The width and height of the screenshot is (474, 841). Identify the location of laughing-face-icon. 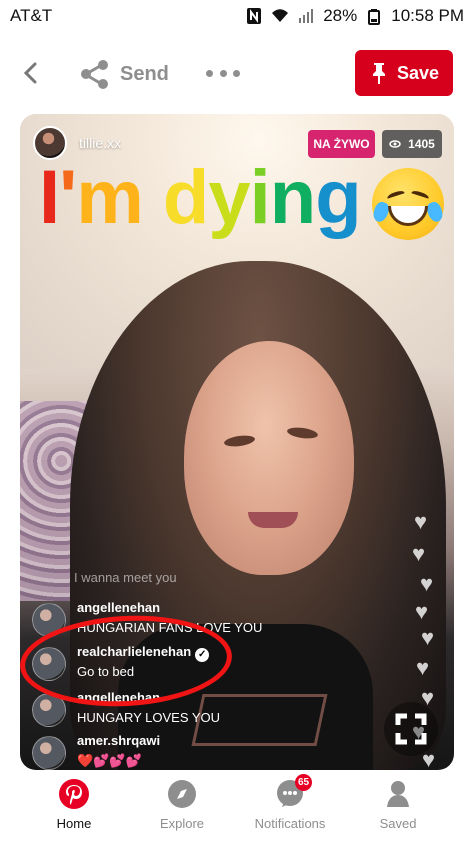
(408, 204).